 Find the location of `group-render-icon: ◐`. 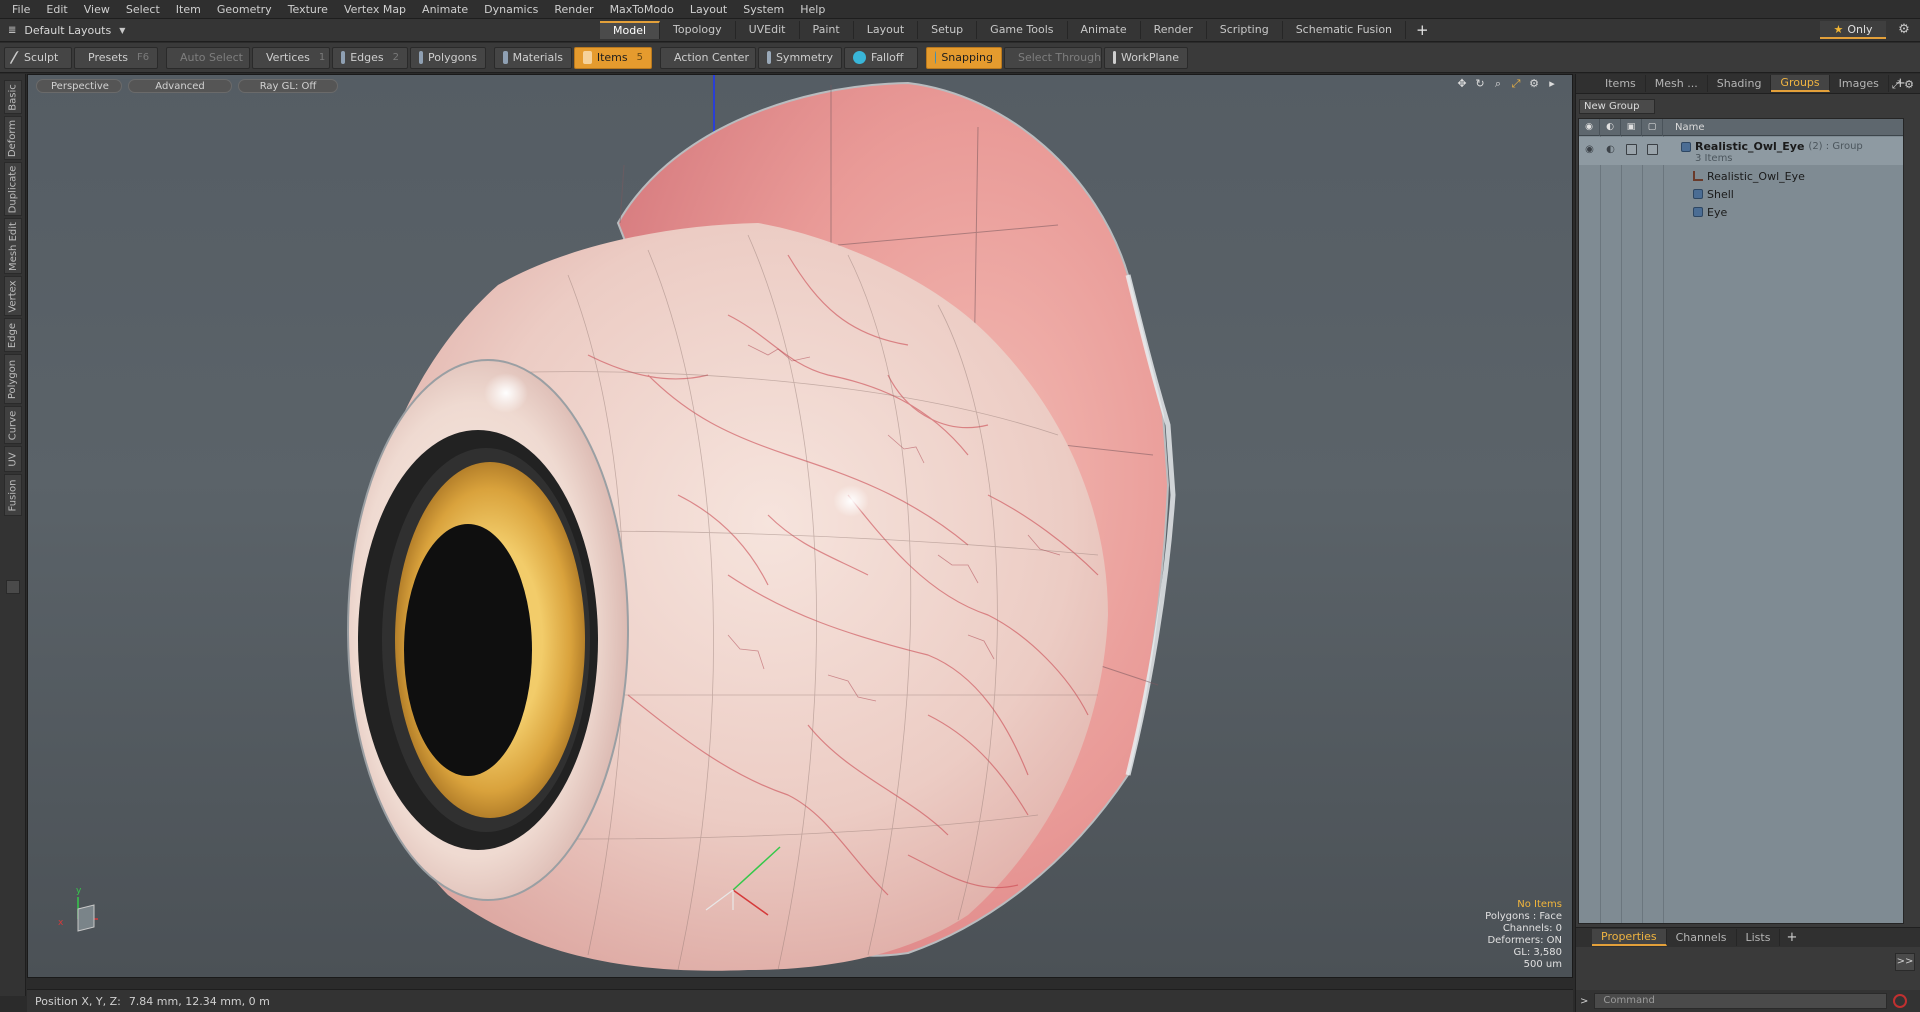

group-render-icon: ◐ is located at coordinates (1610, 149).